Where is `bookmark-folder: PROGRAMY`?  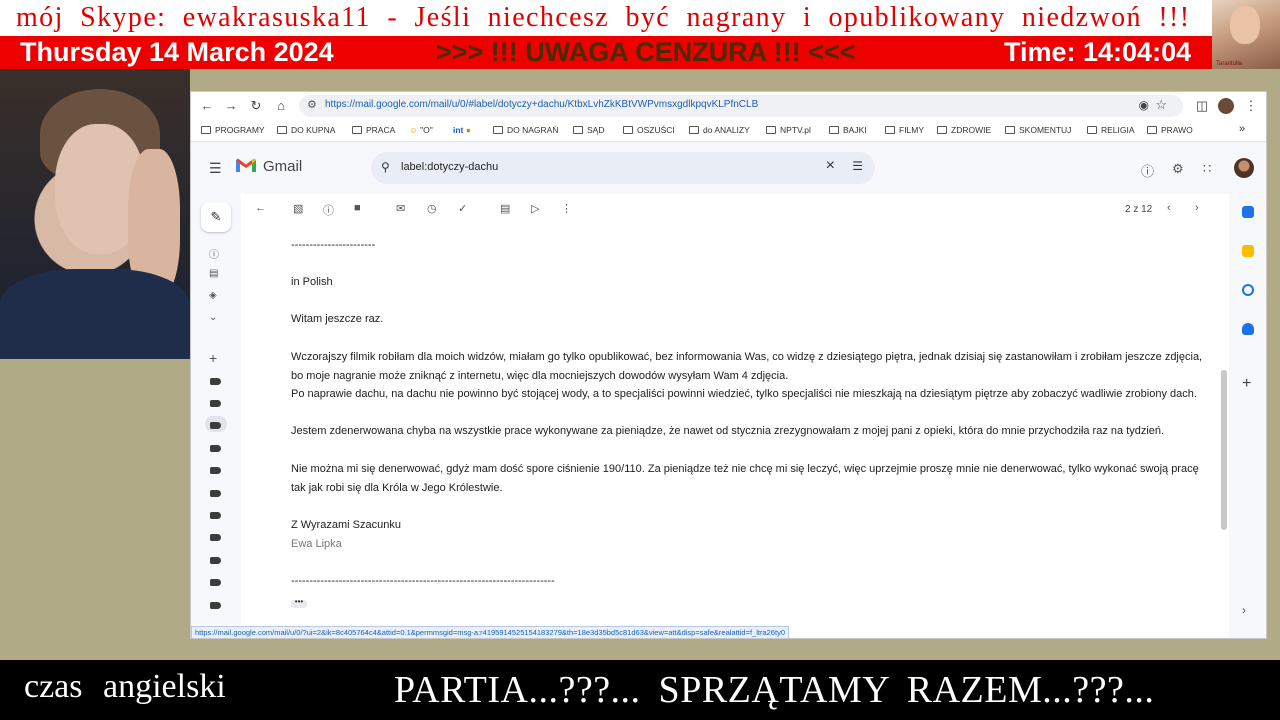
bookmark-folder: PROGRAMY is located at coordinates (233, 130).